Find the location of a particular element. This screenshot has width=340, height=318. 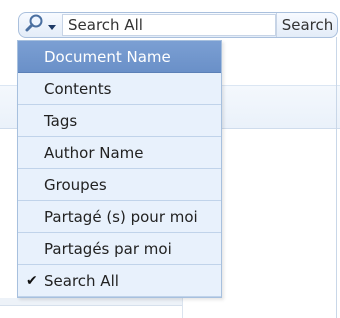

background-right-border is located at coordinates (336, 177).